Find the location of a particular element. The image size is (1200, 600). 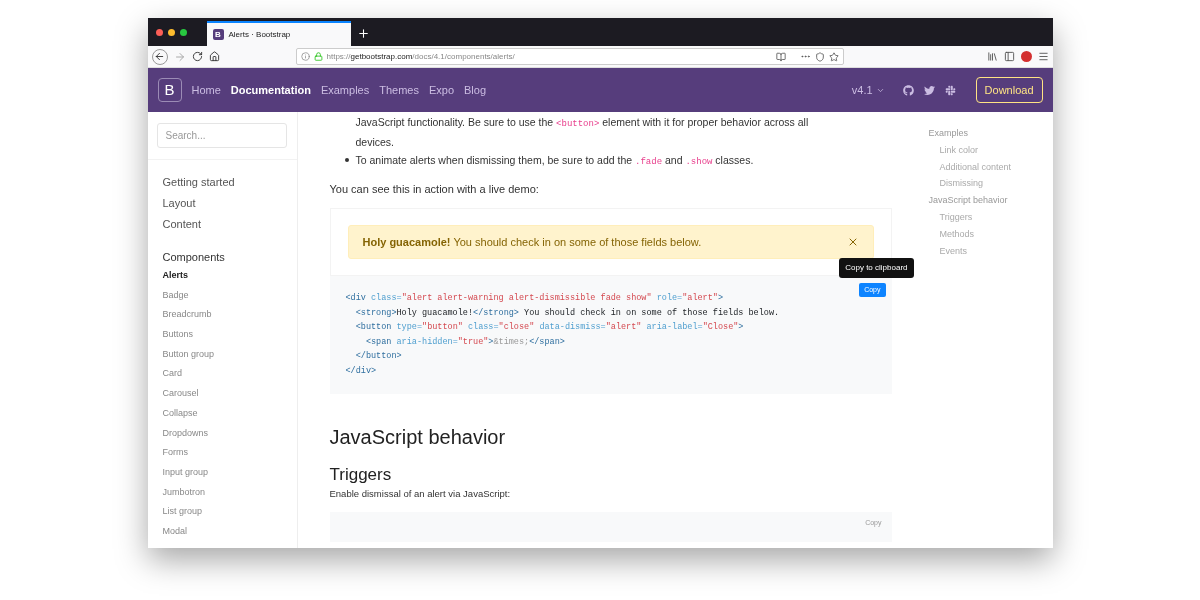

sidebar-item: Badge is located at coordinates (229, 298).